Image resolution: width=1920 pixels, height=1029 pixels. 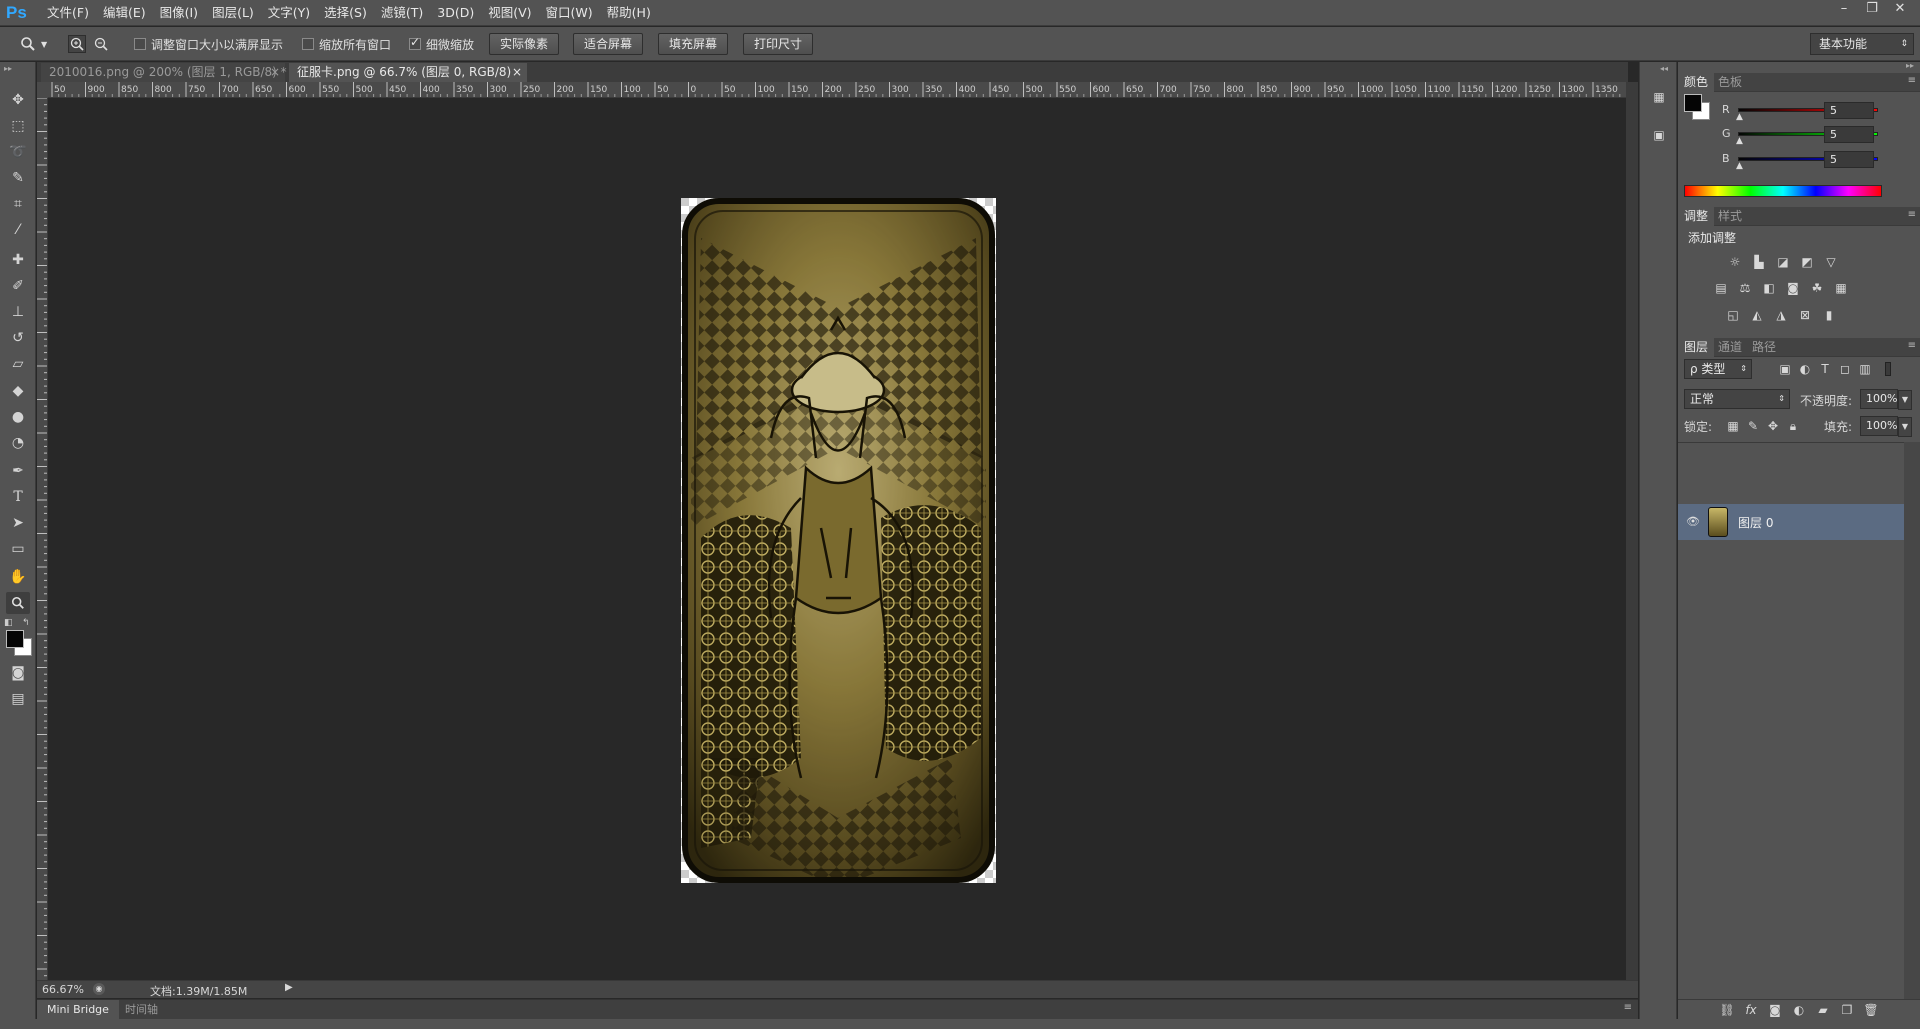 What do you see at coordinates (1829, 315) in the screenshot?
I see `gradient-map-icon: ▮` at bounding box center [1829, 315].